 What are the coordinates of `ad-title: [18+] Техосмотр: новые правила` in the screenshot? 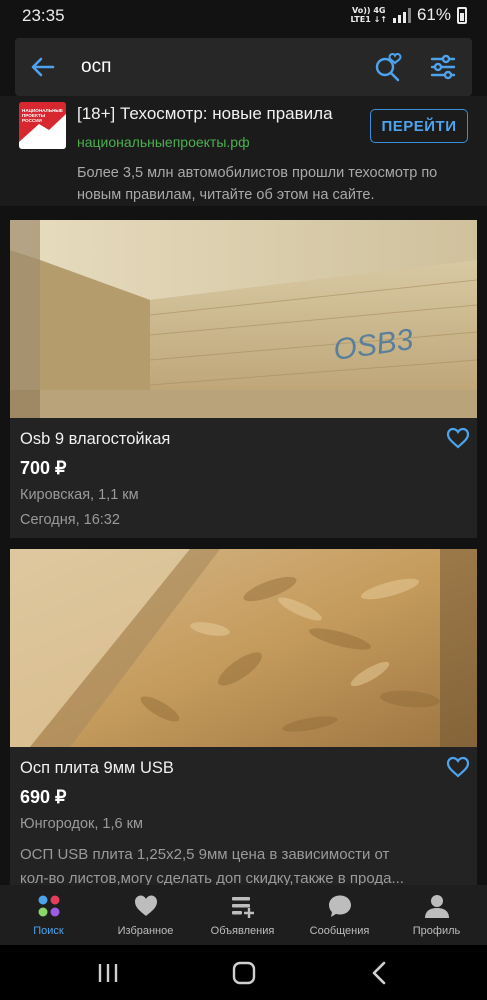 It's located at (205, 114).